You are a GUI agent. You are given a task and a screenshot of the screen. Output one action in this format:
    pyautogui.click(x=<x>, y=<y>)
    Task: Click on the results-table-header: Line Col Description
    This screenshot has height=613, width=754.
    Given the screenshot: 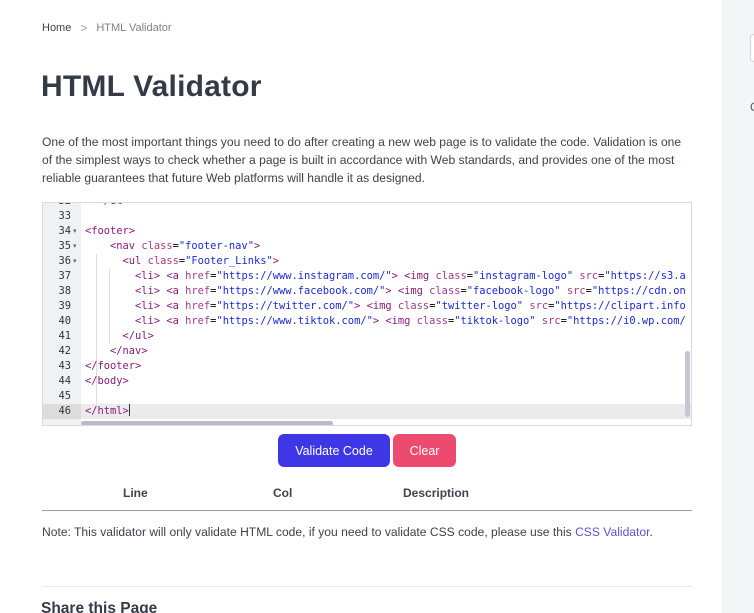 What is the action you would take?
    pyautogui.click(x=367, y=498)
    